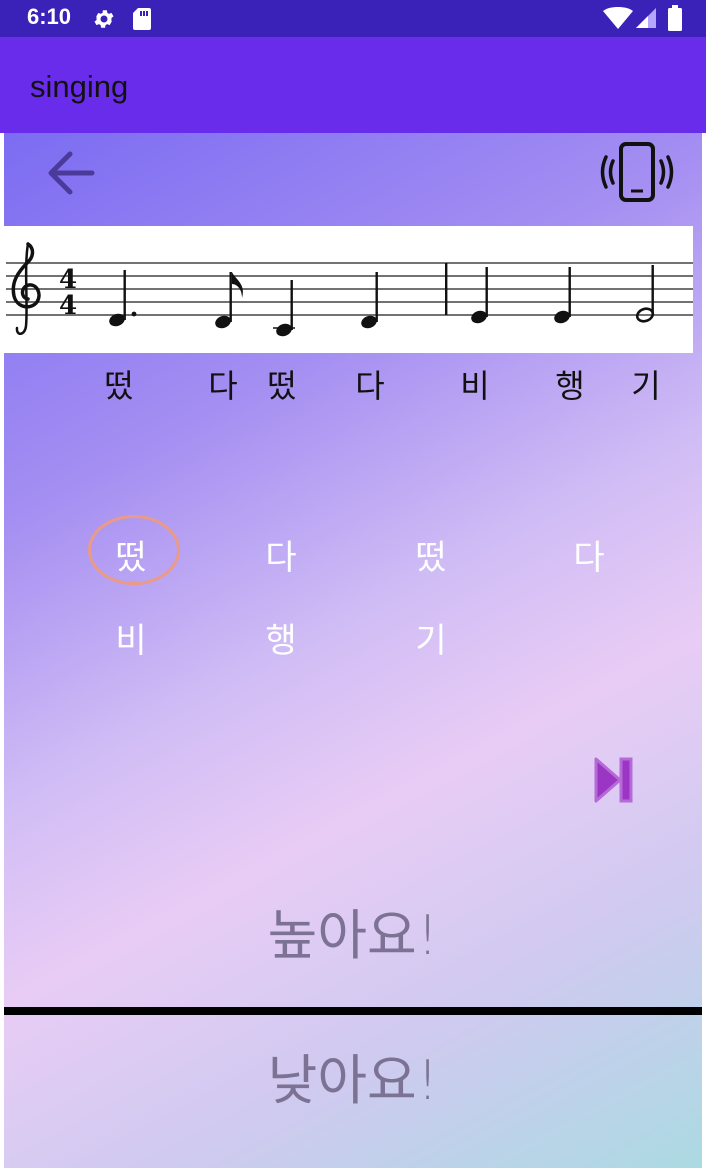 The image size is (706, 1168). Describe the element at coordinates (49, 16) in the screenshot. I see `status-time: 6:10` at that location.